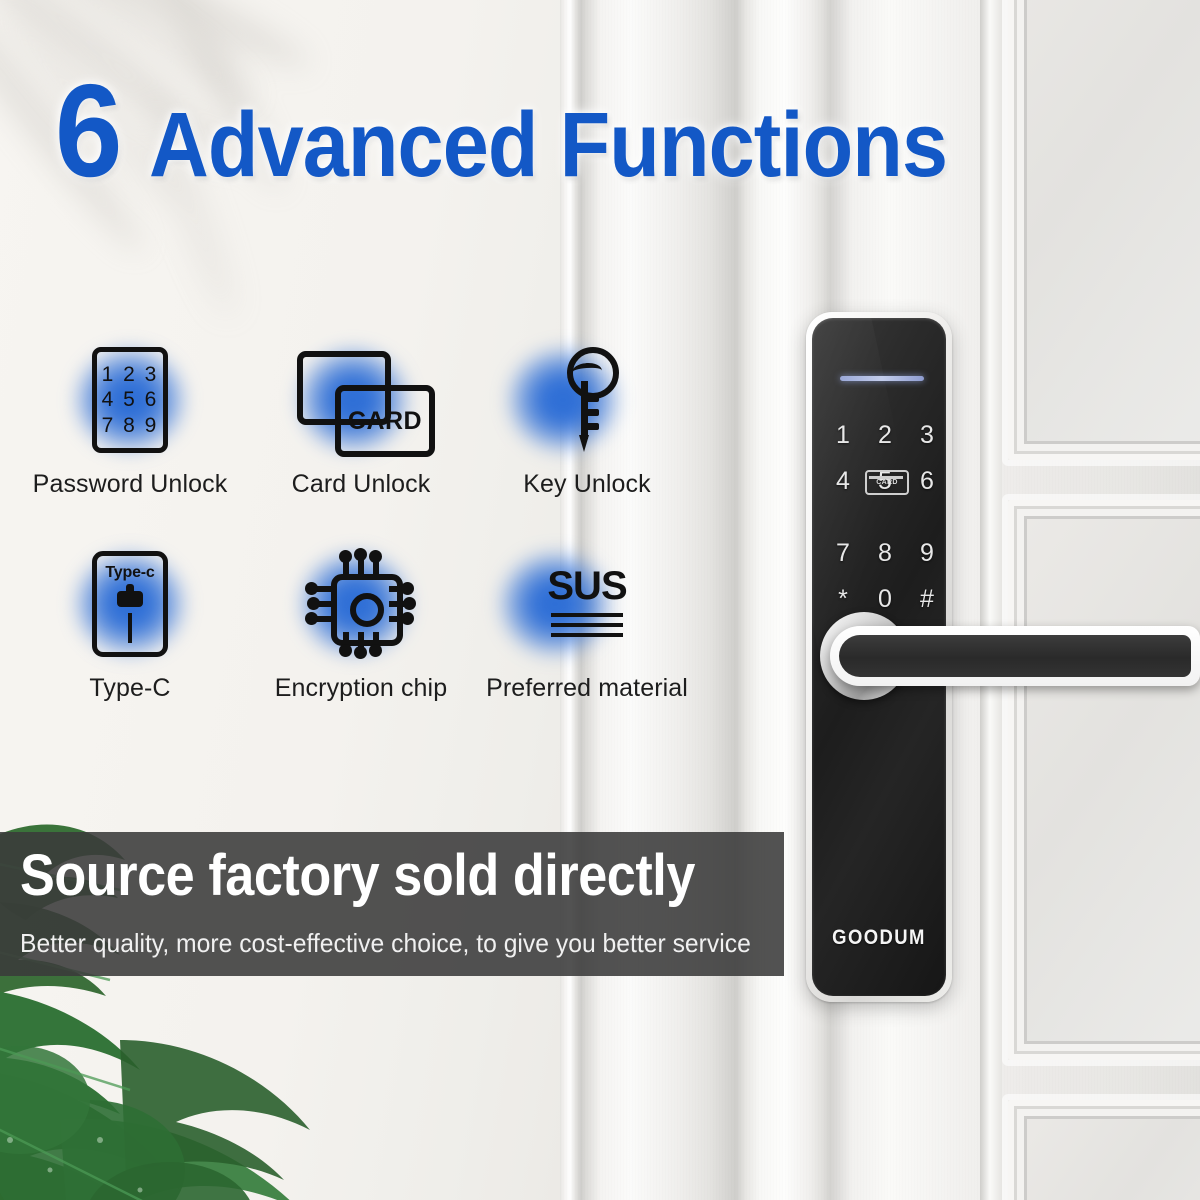 The image size is (1200, 1200). What do you see at coordinates (1104, 1150) in the screenshot?
I see `door-panel-bottom` at bounding box center [1104, 1150].